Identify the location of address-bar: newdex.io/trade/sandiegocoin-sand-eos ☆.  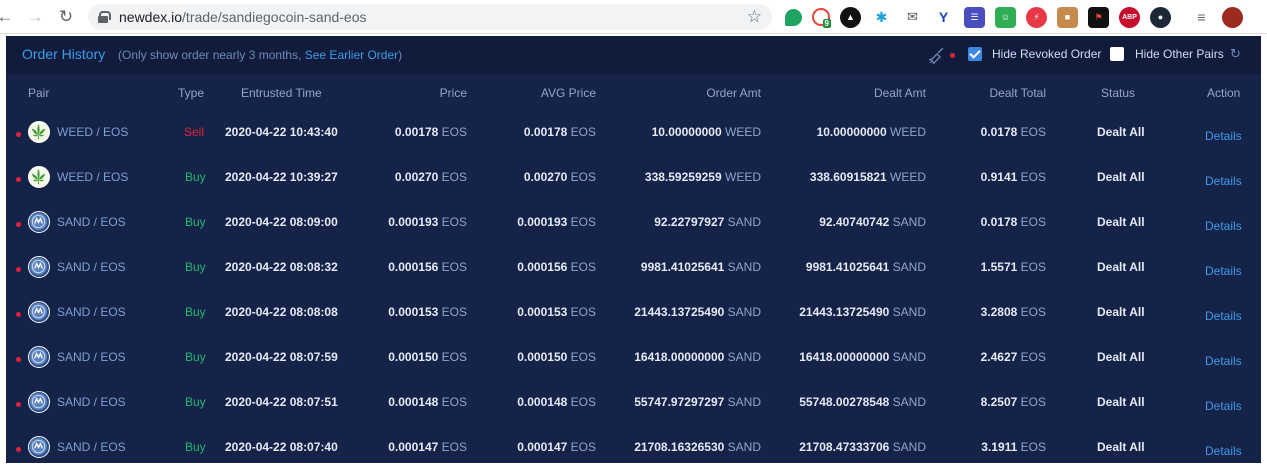
(430, 17).